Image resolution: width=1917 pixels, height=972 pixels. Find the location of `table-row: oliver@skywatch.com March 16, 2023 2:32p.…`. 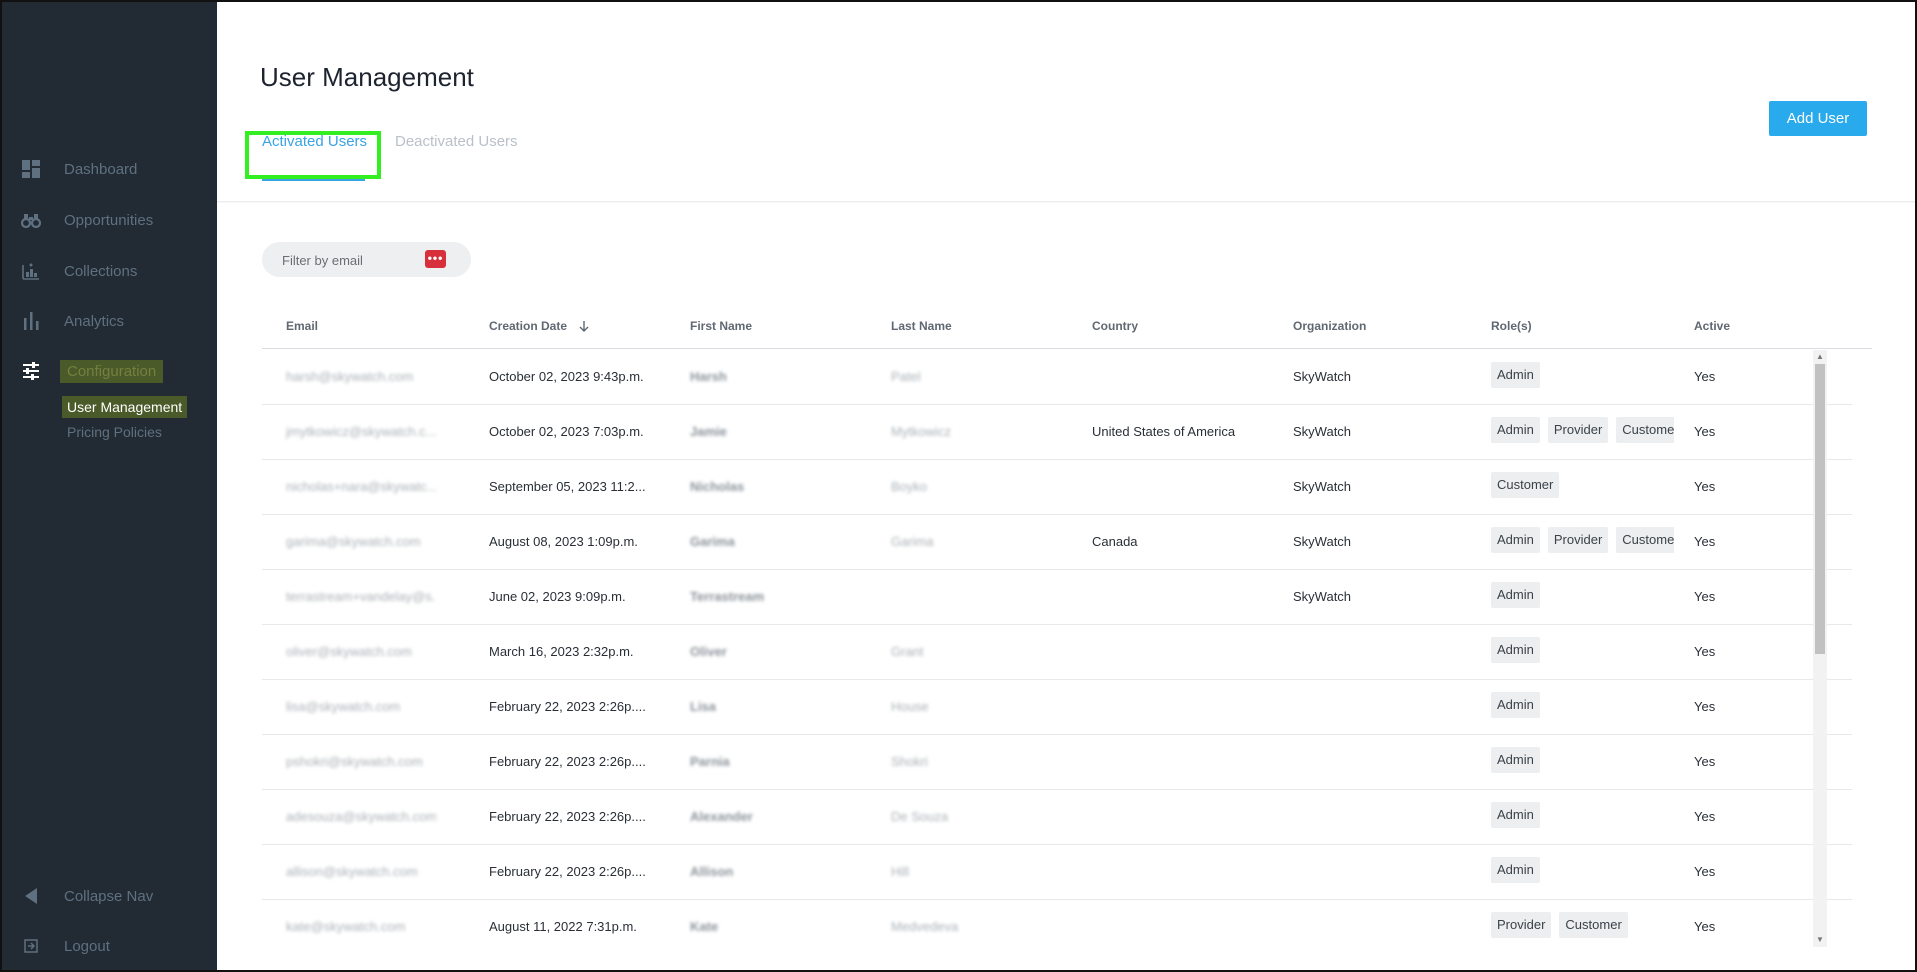

table-row: oliver@skywatch.com March 16, 2023 2:32p.… is located at coordinates (1057, 652).